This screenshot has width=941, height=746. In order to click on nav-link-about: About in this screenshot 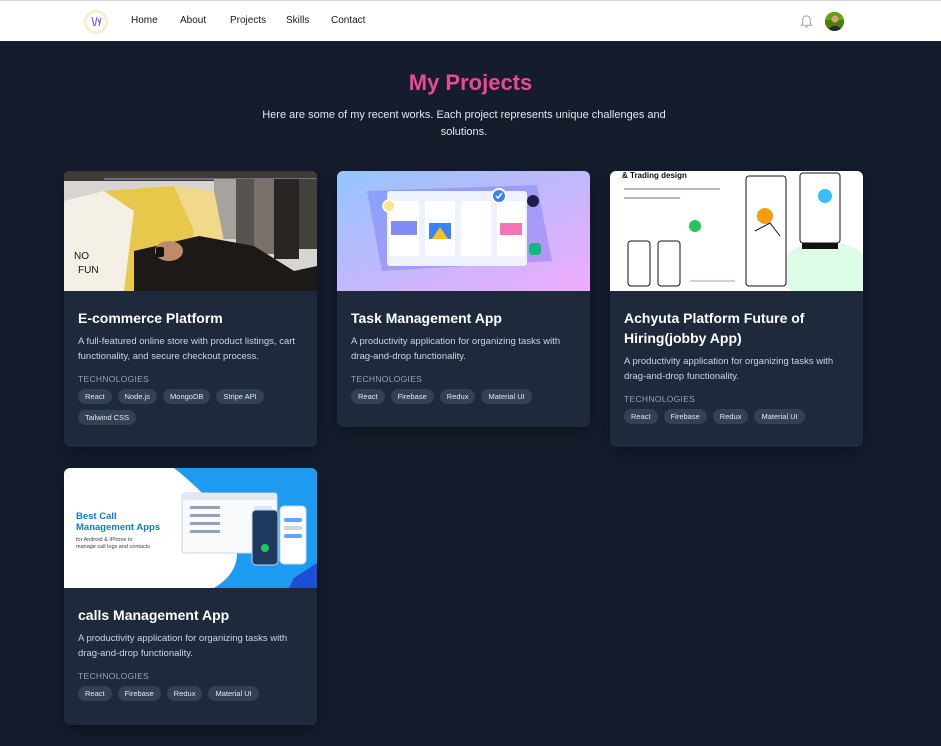, I will do `click(193, 20)`.